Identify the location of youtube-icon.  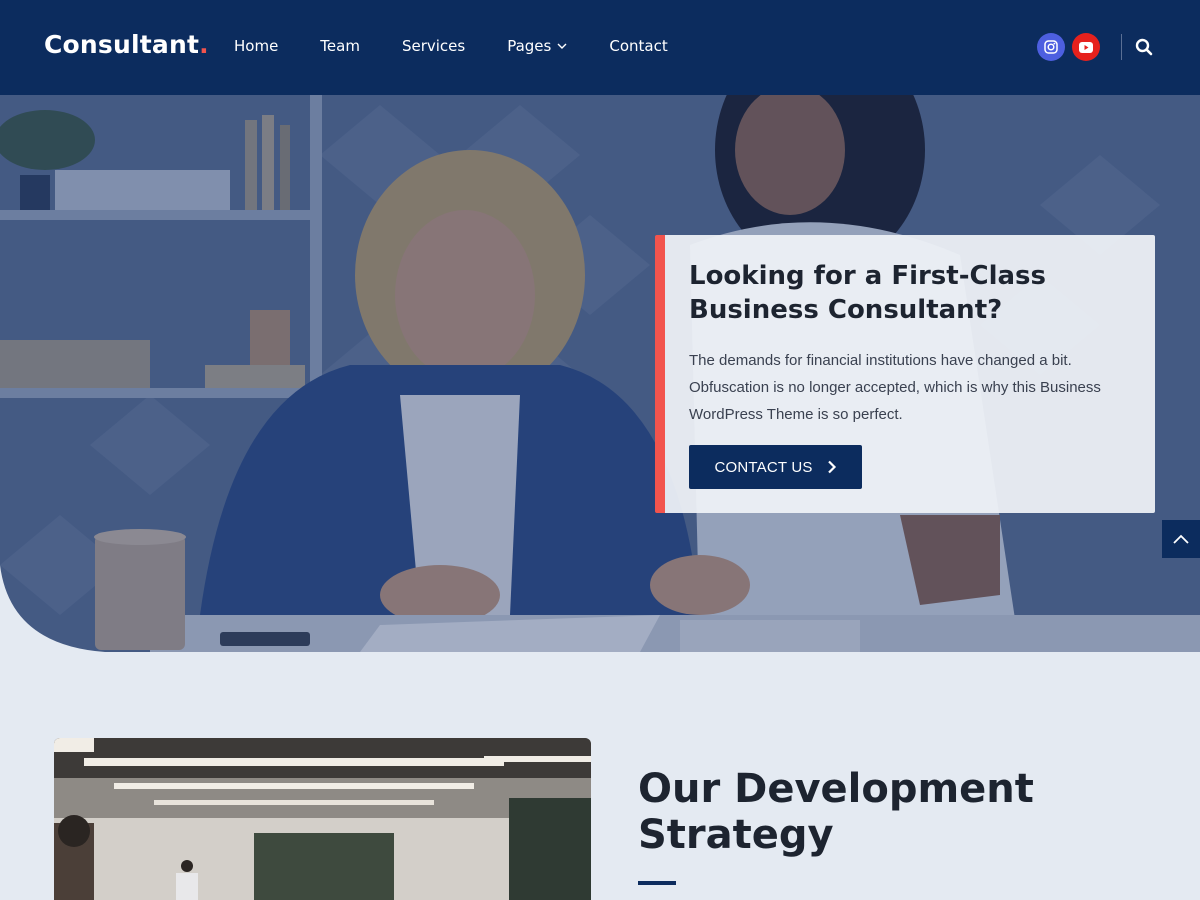
(1086, 47).